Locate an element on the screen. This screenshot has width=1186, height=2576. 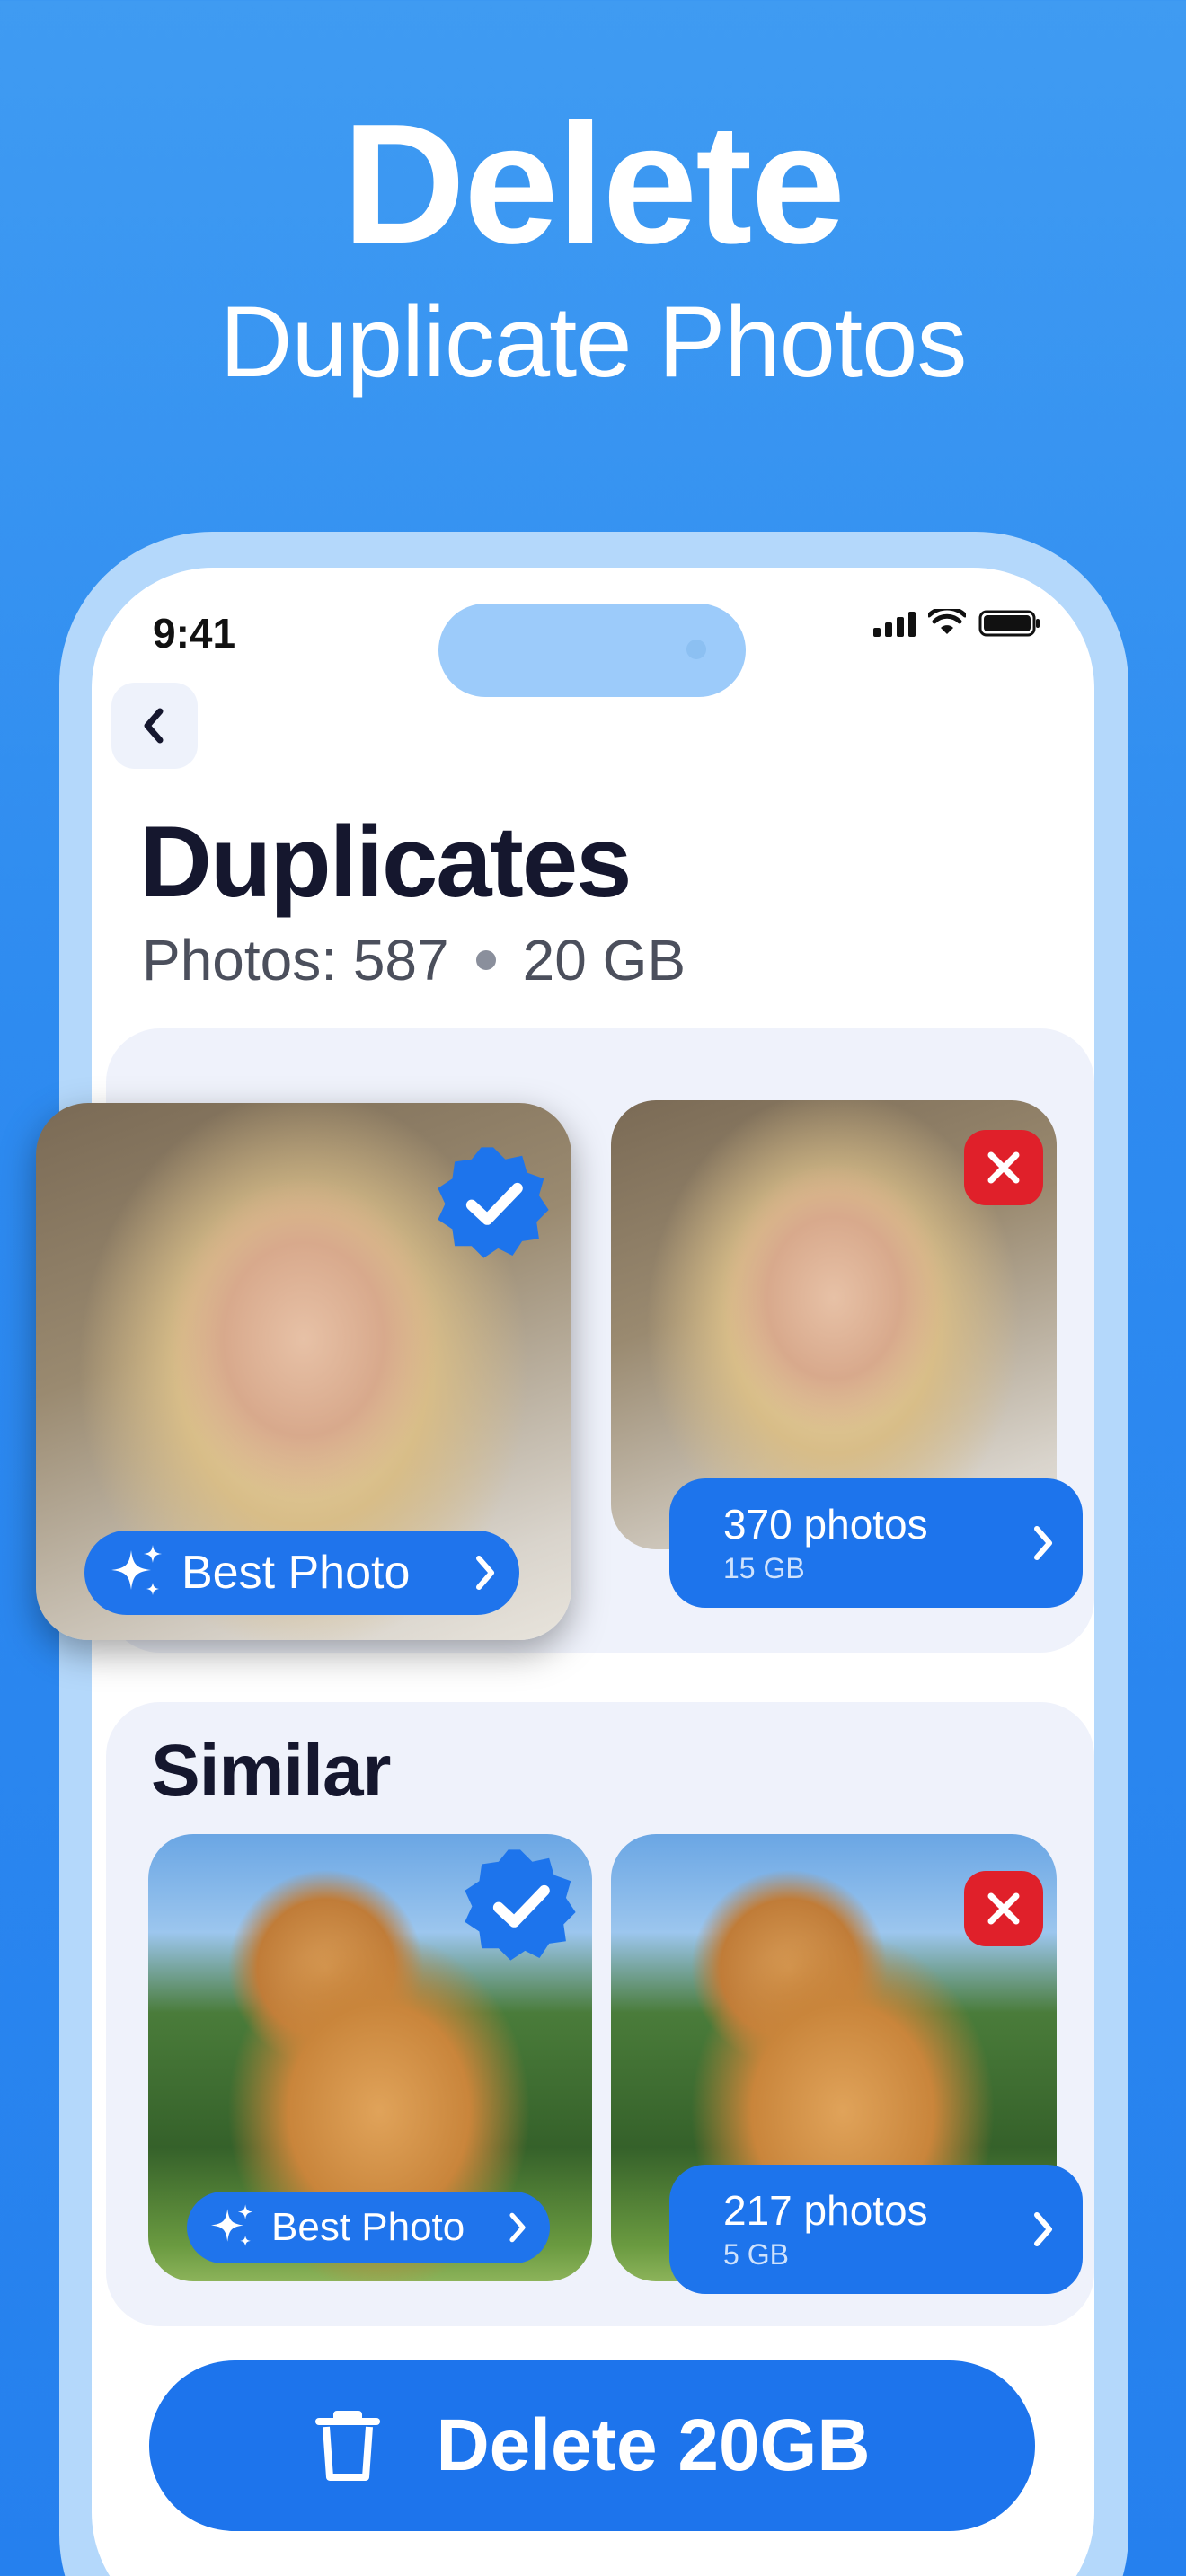
status-icons is located at coordinates (957, 623).